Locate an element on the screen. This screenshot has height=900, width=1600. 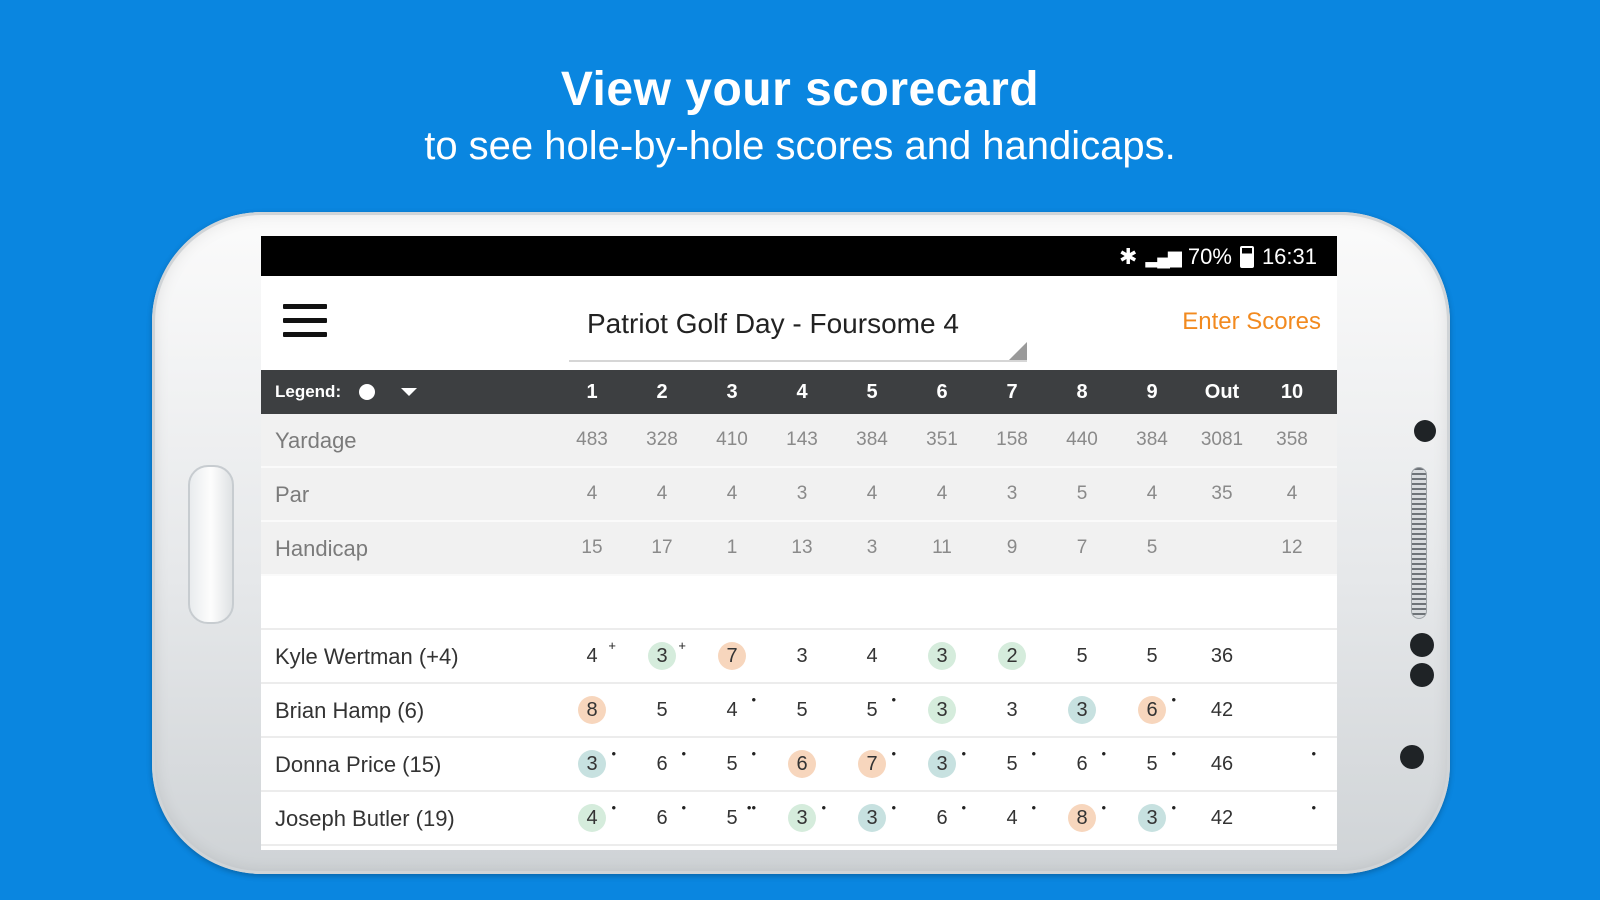
score-value: 36 is located at coordinates (1222, 655).